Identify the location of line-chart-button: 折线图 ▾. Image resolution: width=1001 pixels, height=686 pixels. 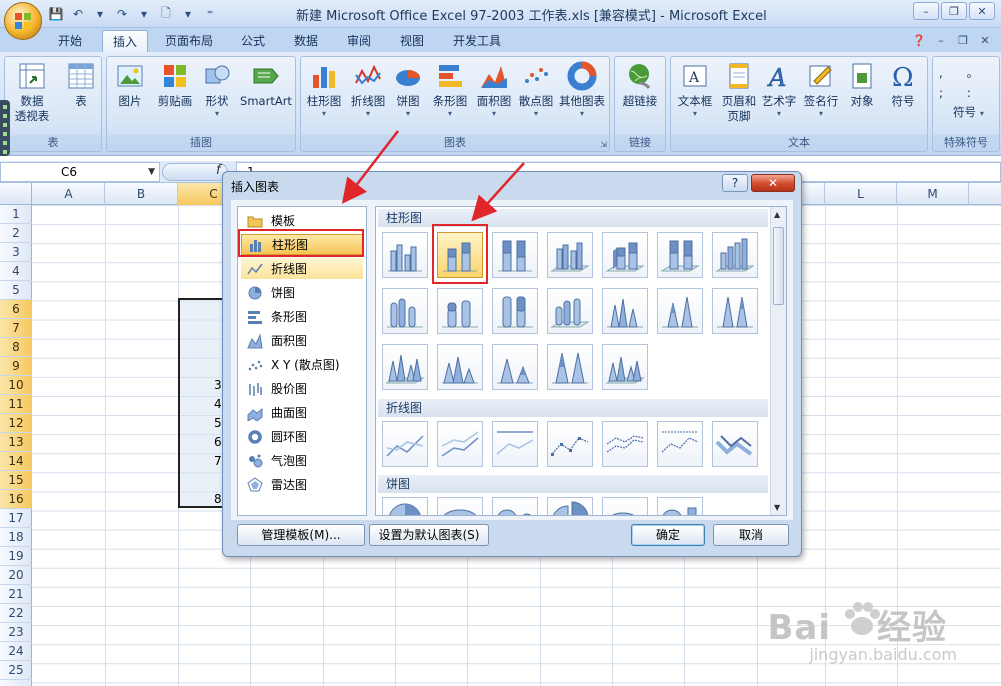
(368, 90).